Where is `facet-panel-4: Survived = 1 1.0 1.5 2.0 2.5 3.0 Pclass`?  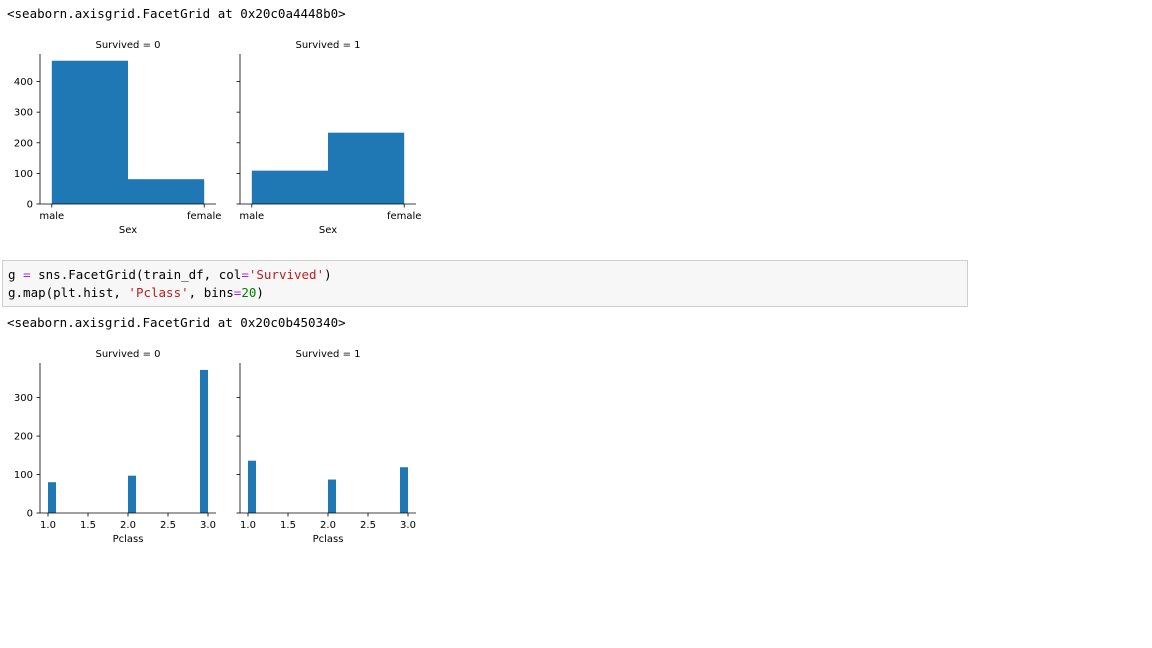 facet-panel-4: Survived = 1 1.0 1.5 2.0 2.5 3.0 Pclass is located at coordinates (326, 447).